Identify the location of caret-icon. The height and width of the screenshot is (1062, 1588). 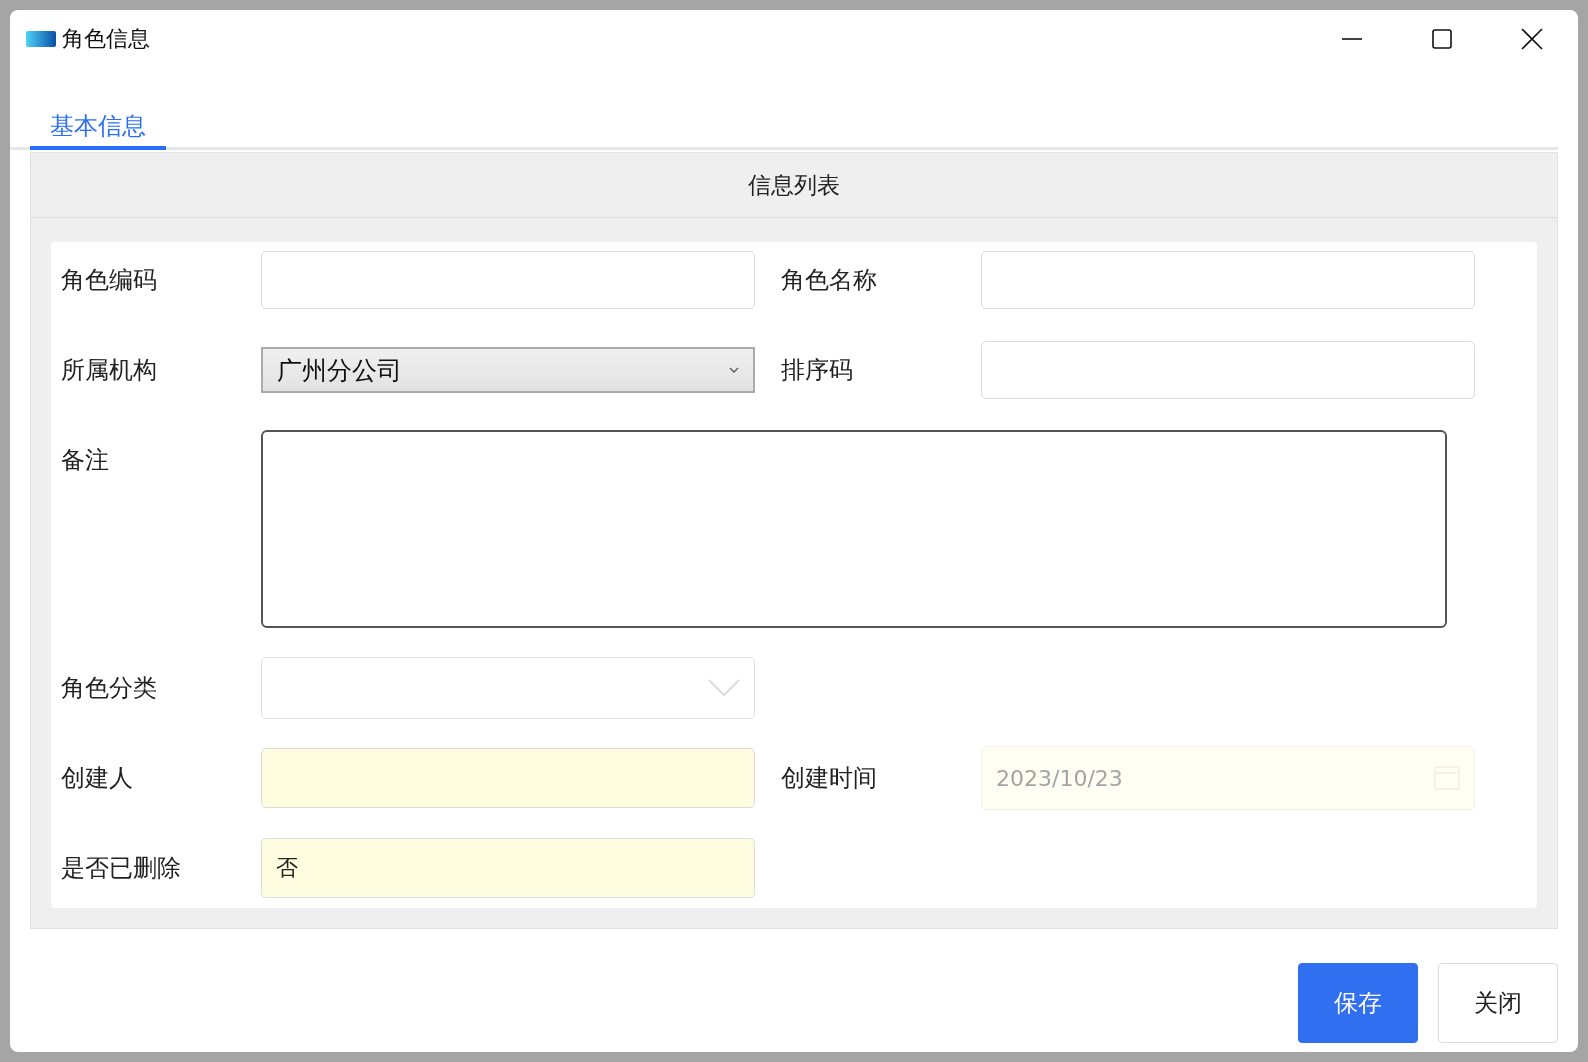
(734, 370).